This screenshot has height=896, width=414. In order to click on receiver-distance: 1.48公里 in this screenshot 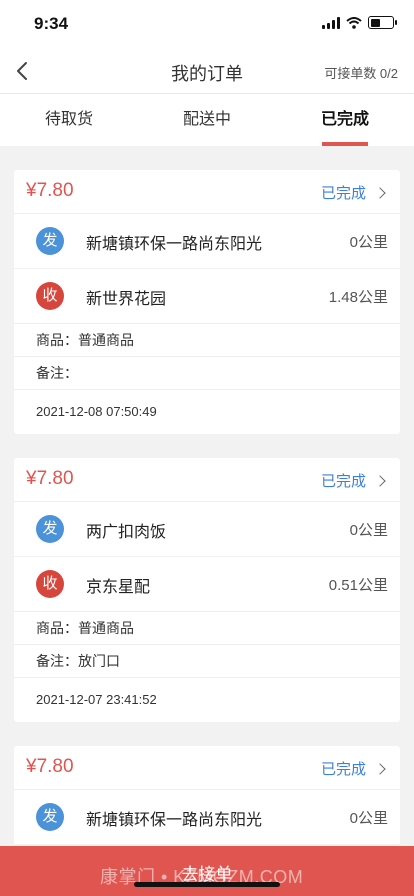, I will do `click(358, 297)`.